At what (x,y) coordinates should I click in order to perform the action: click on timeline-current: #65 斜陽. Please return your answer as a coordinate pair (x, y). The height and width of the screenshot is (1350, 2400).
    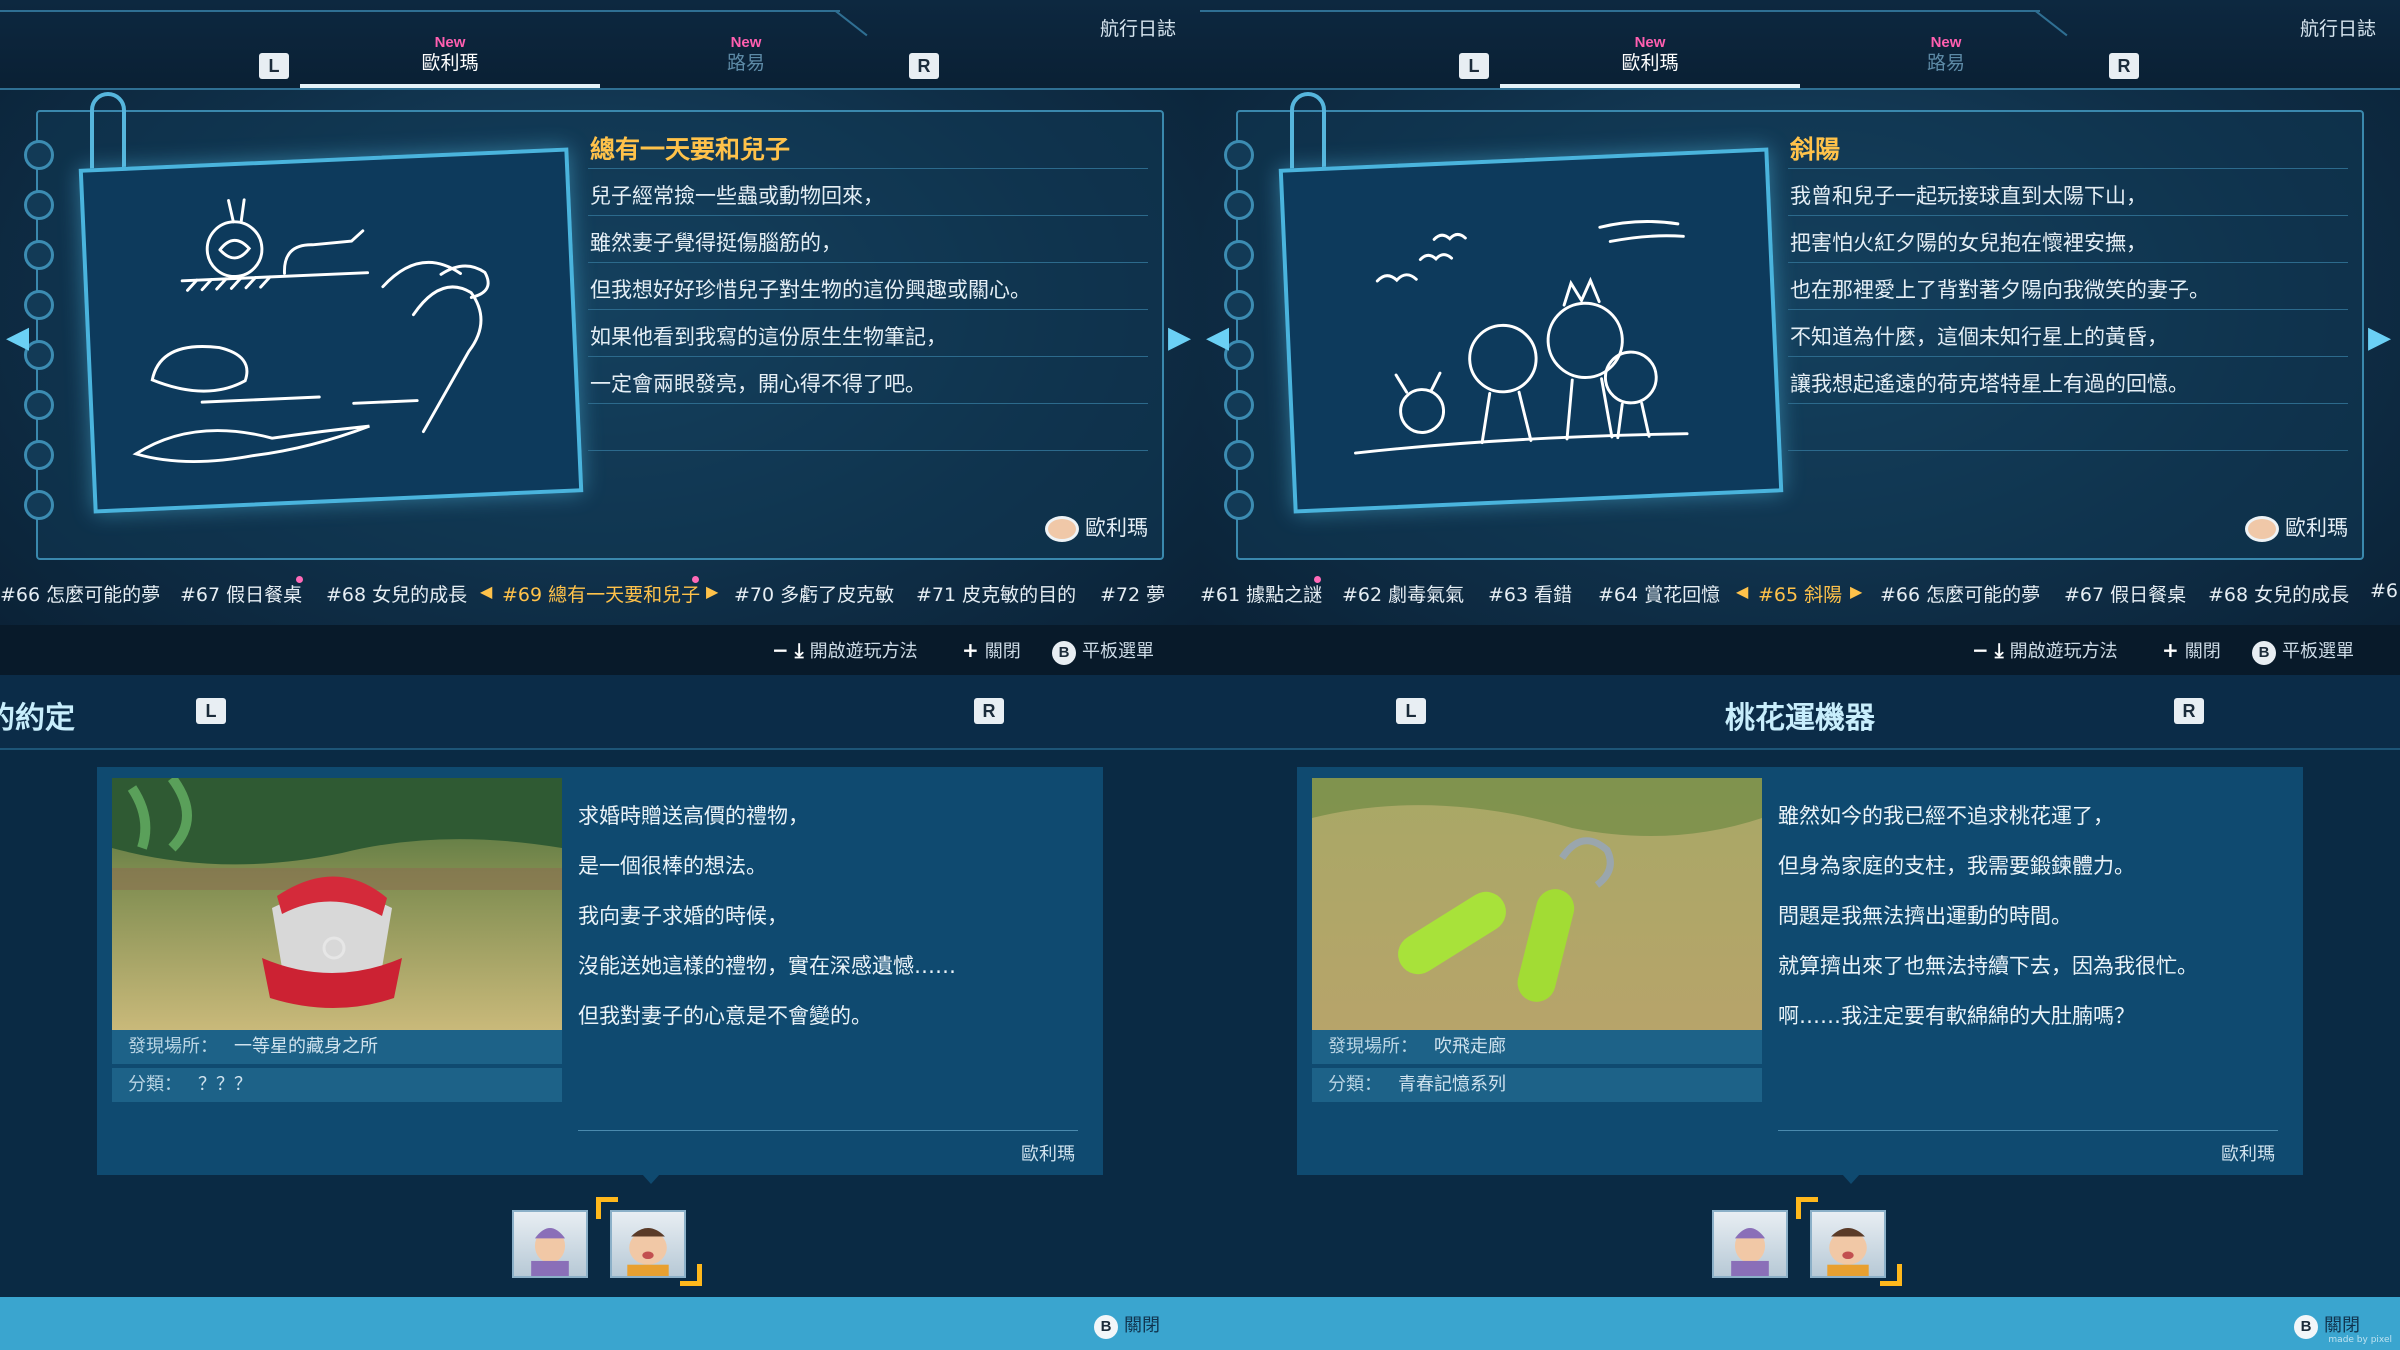
    Looking at the image, I should click on (1800, 593).